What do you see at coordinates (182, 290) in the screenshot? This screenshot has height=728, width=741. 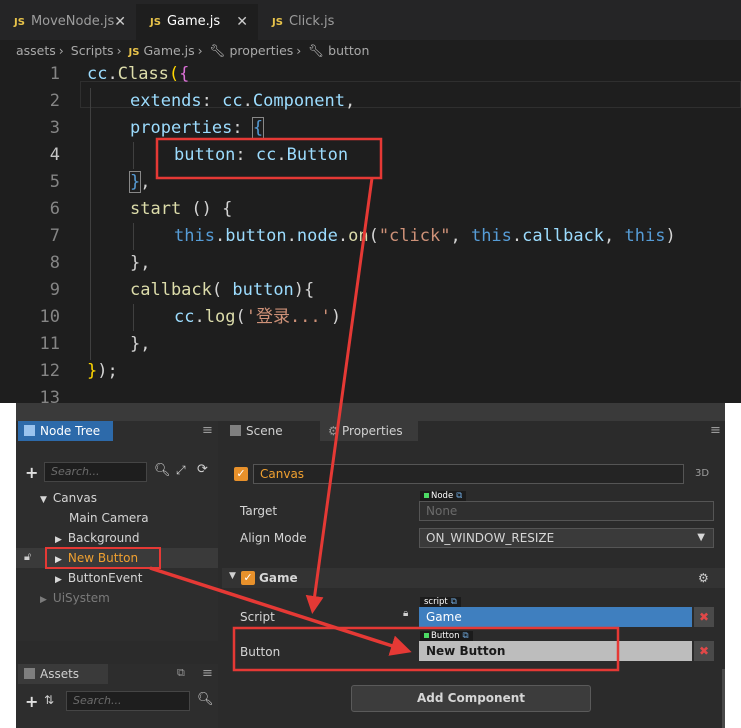 I see `code-line: 9 callback( button){` at bounding box center [182, 290].